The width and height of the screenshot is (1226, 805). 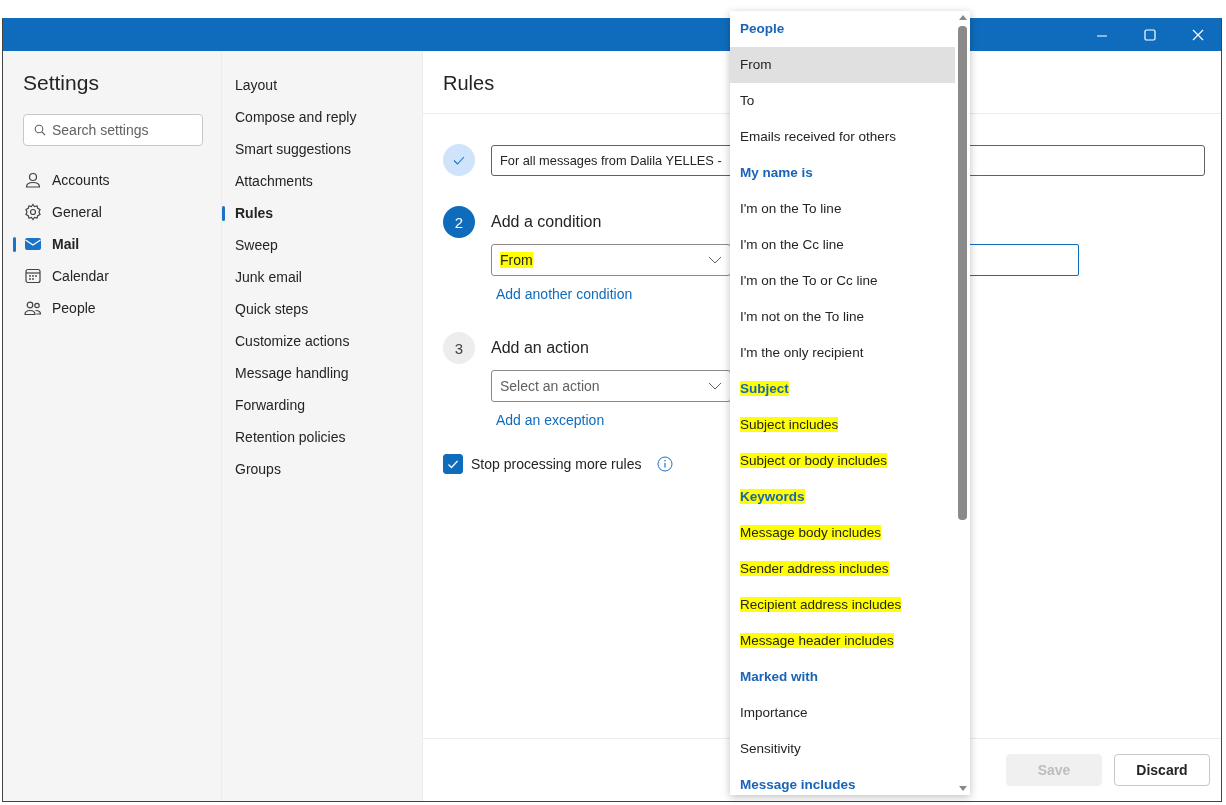 What do you see at coordinates (776, 173) in the screenshot?
I see `menu-group-header: My name is` at bounding box center [776, 173].